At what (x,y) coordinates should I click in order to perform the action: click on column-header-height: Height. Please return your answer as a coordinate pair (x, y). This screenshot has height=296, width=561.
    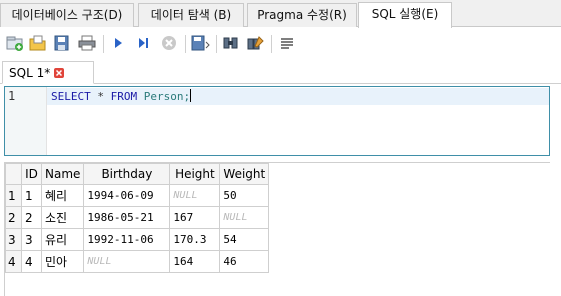
    Looking at the image, I should click on (195, 174).